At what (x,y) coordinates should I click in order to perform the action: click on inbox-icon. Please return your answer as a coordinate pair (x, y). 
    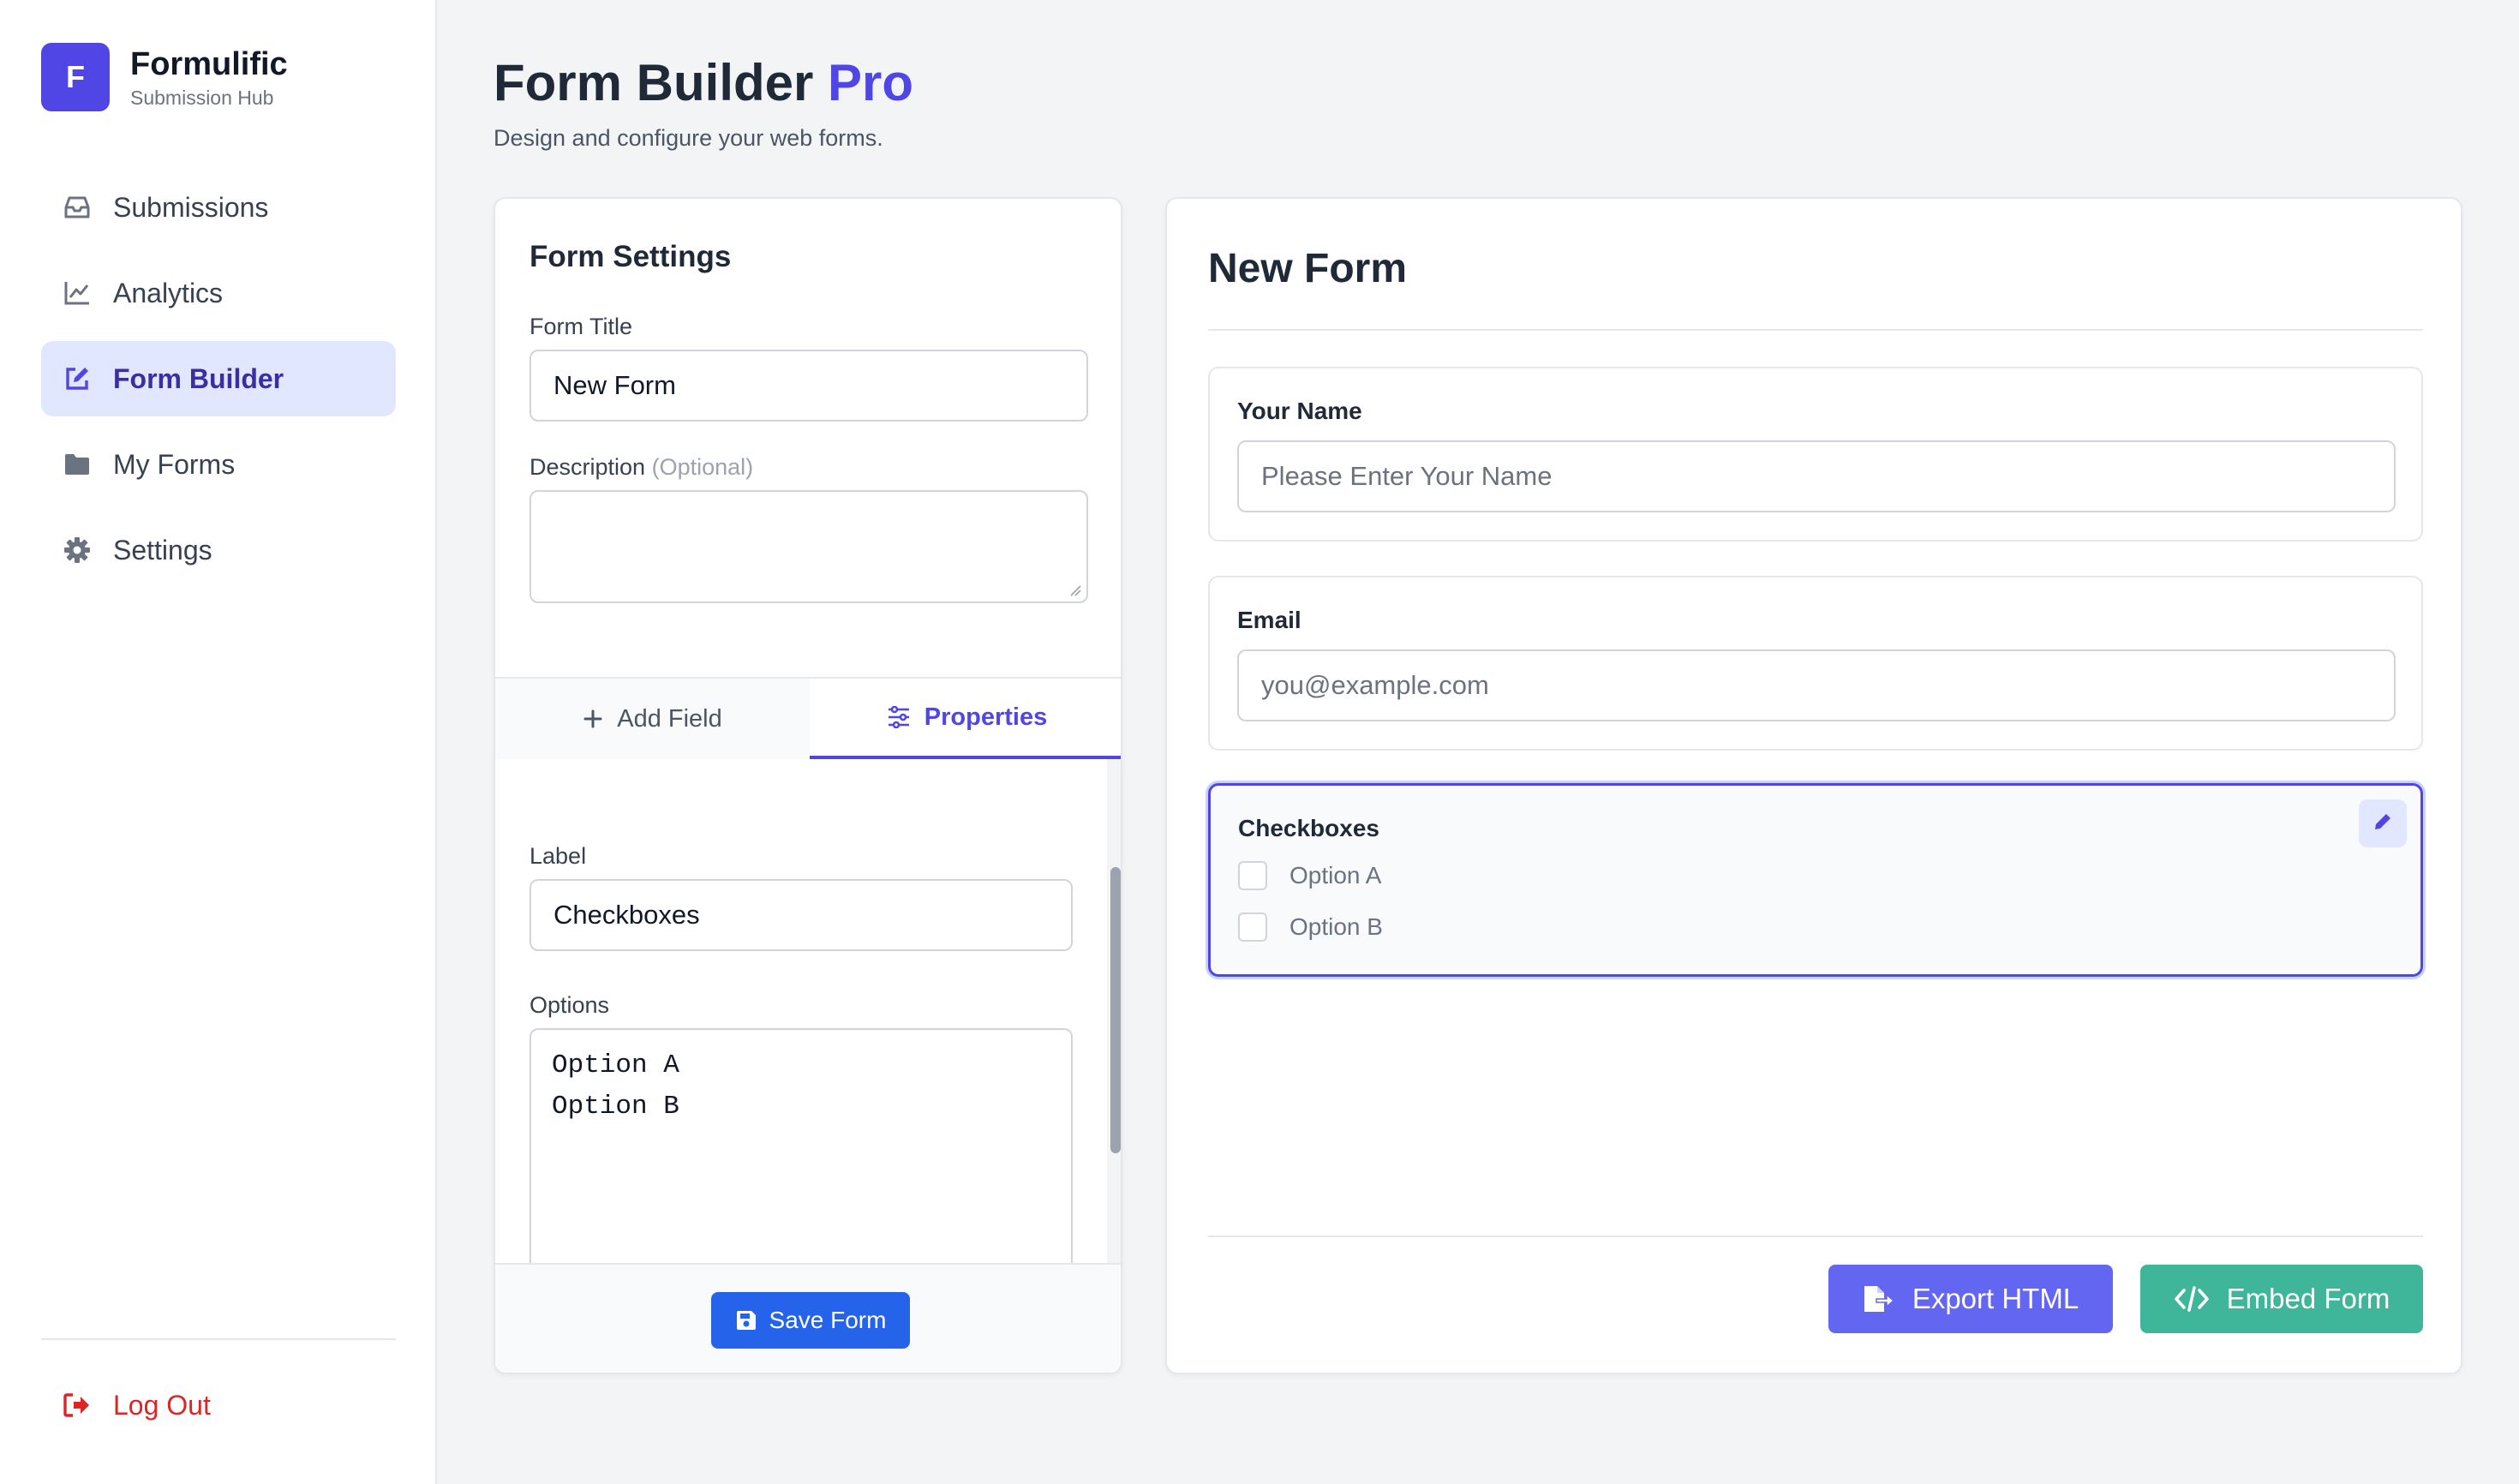
    Looking at the image, I should click on (77, 207).